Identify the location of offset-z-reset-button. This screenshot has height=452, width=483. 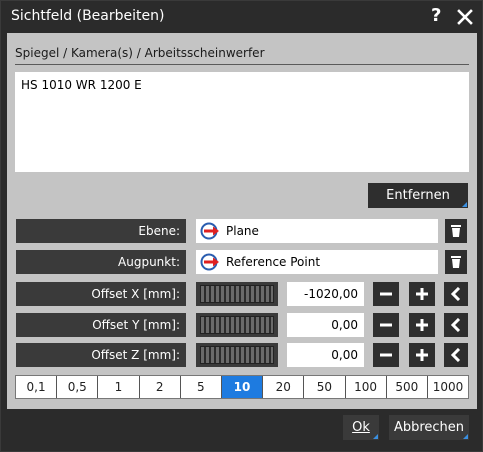
(456, 355).